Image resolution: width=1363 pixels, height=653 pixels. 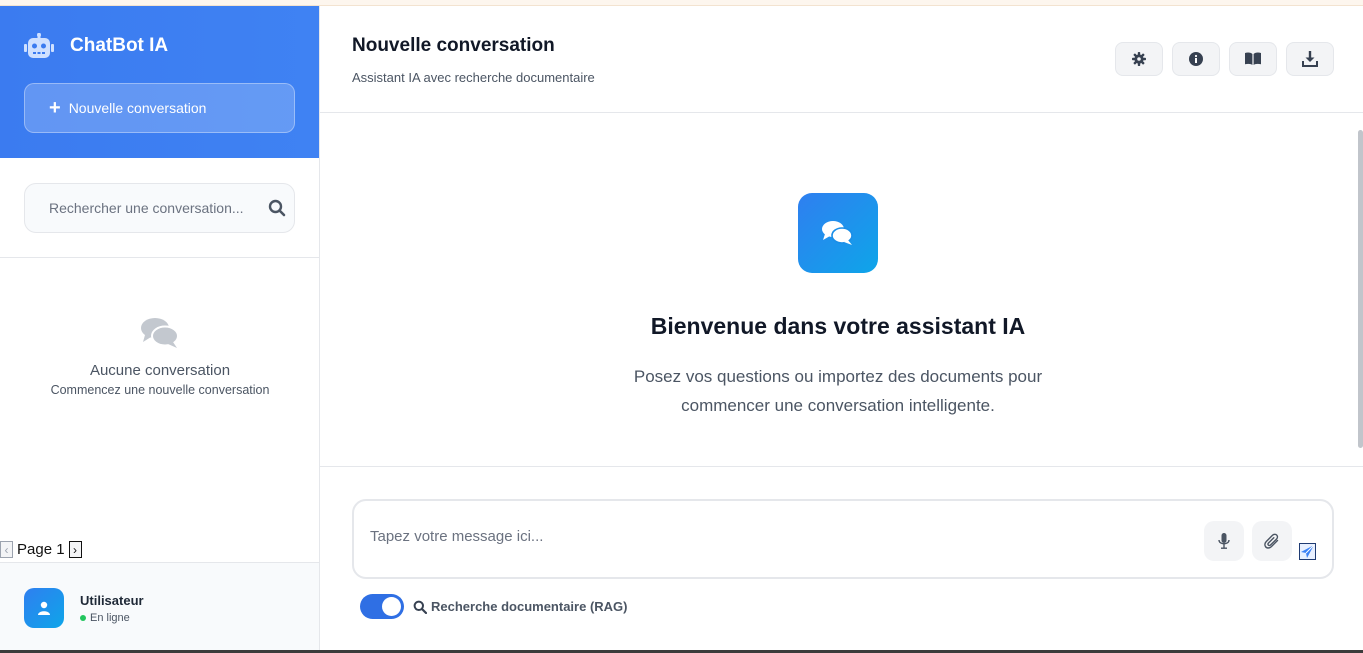 I want to click on info-button, so click(x=1196, y=59).